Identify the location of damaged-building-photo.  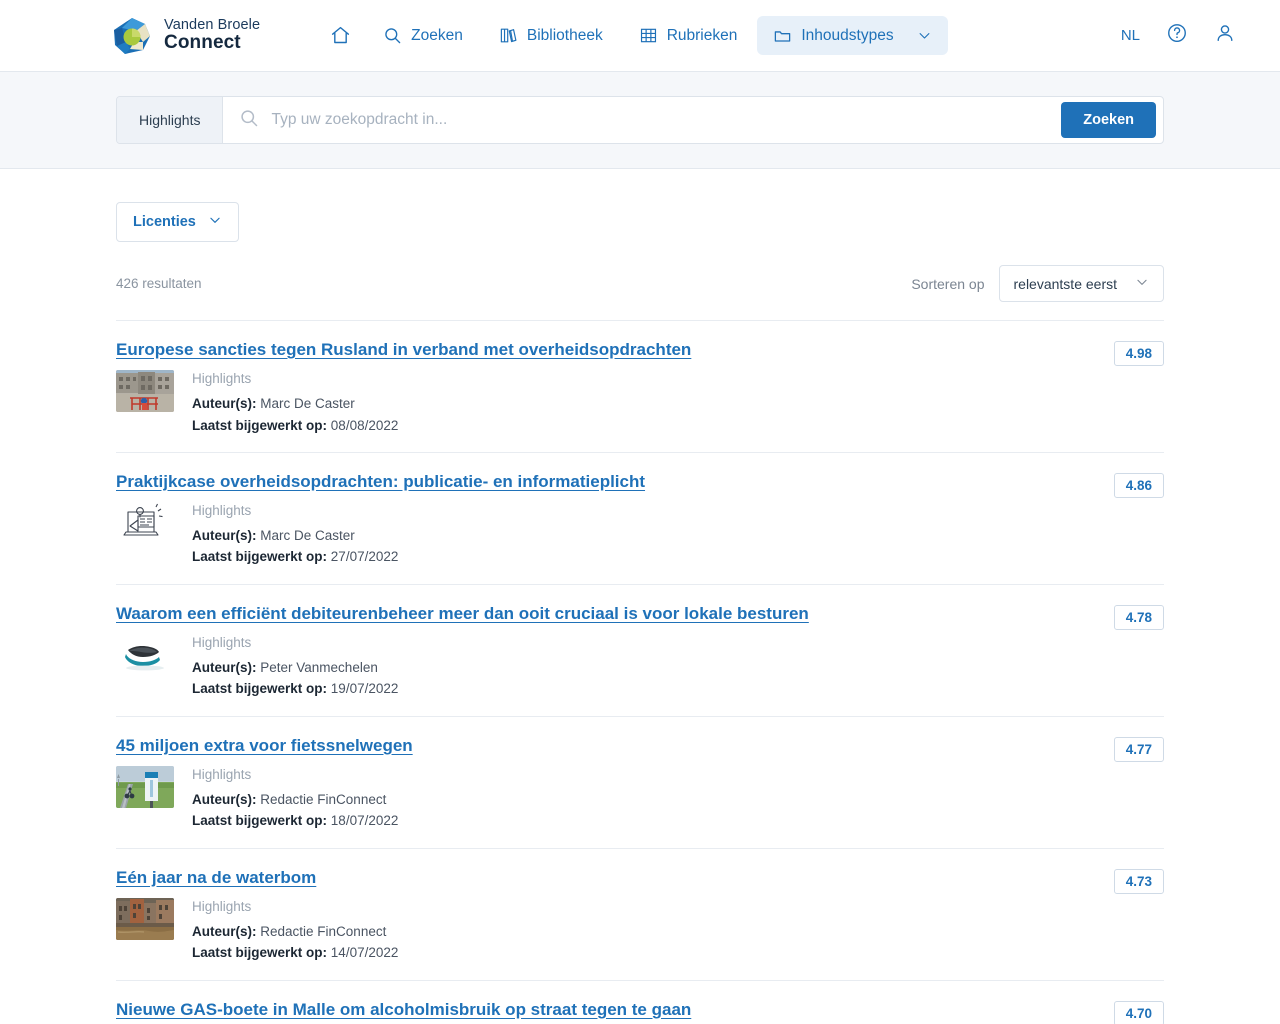
(145, 391).